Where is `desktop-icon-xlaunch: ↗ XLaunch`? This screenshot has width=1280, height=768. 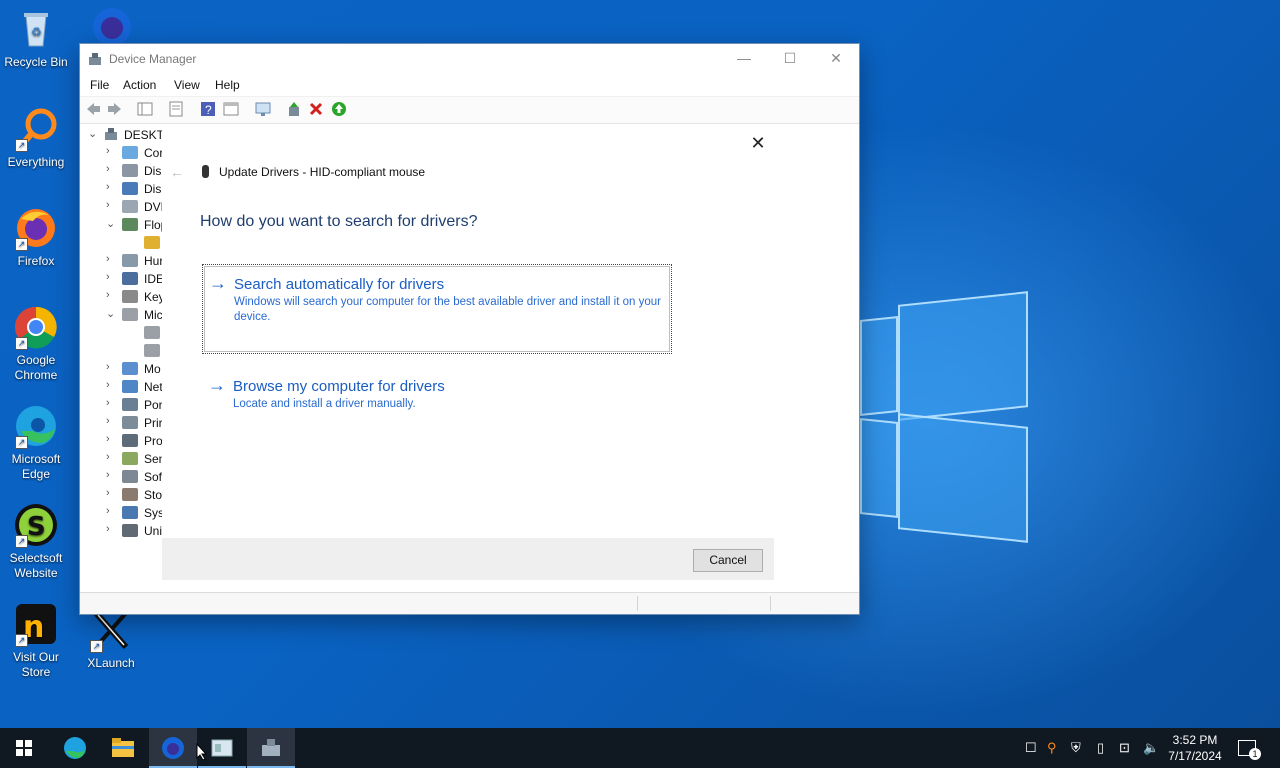 desktop-icon-xlaunch: ↗ XLaunch is located at coordinates (111, 639).